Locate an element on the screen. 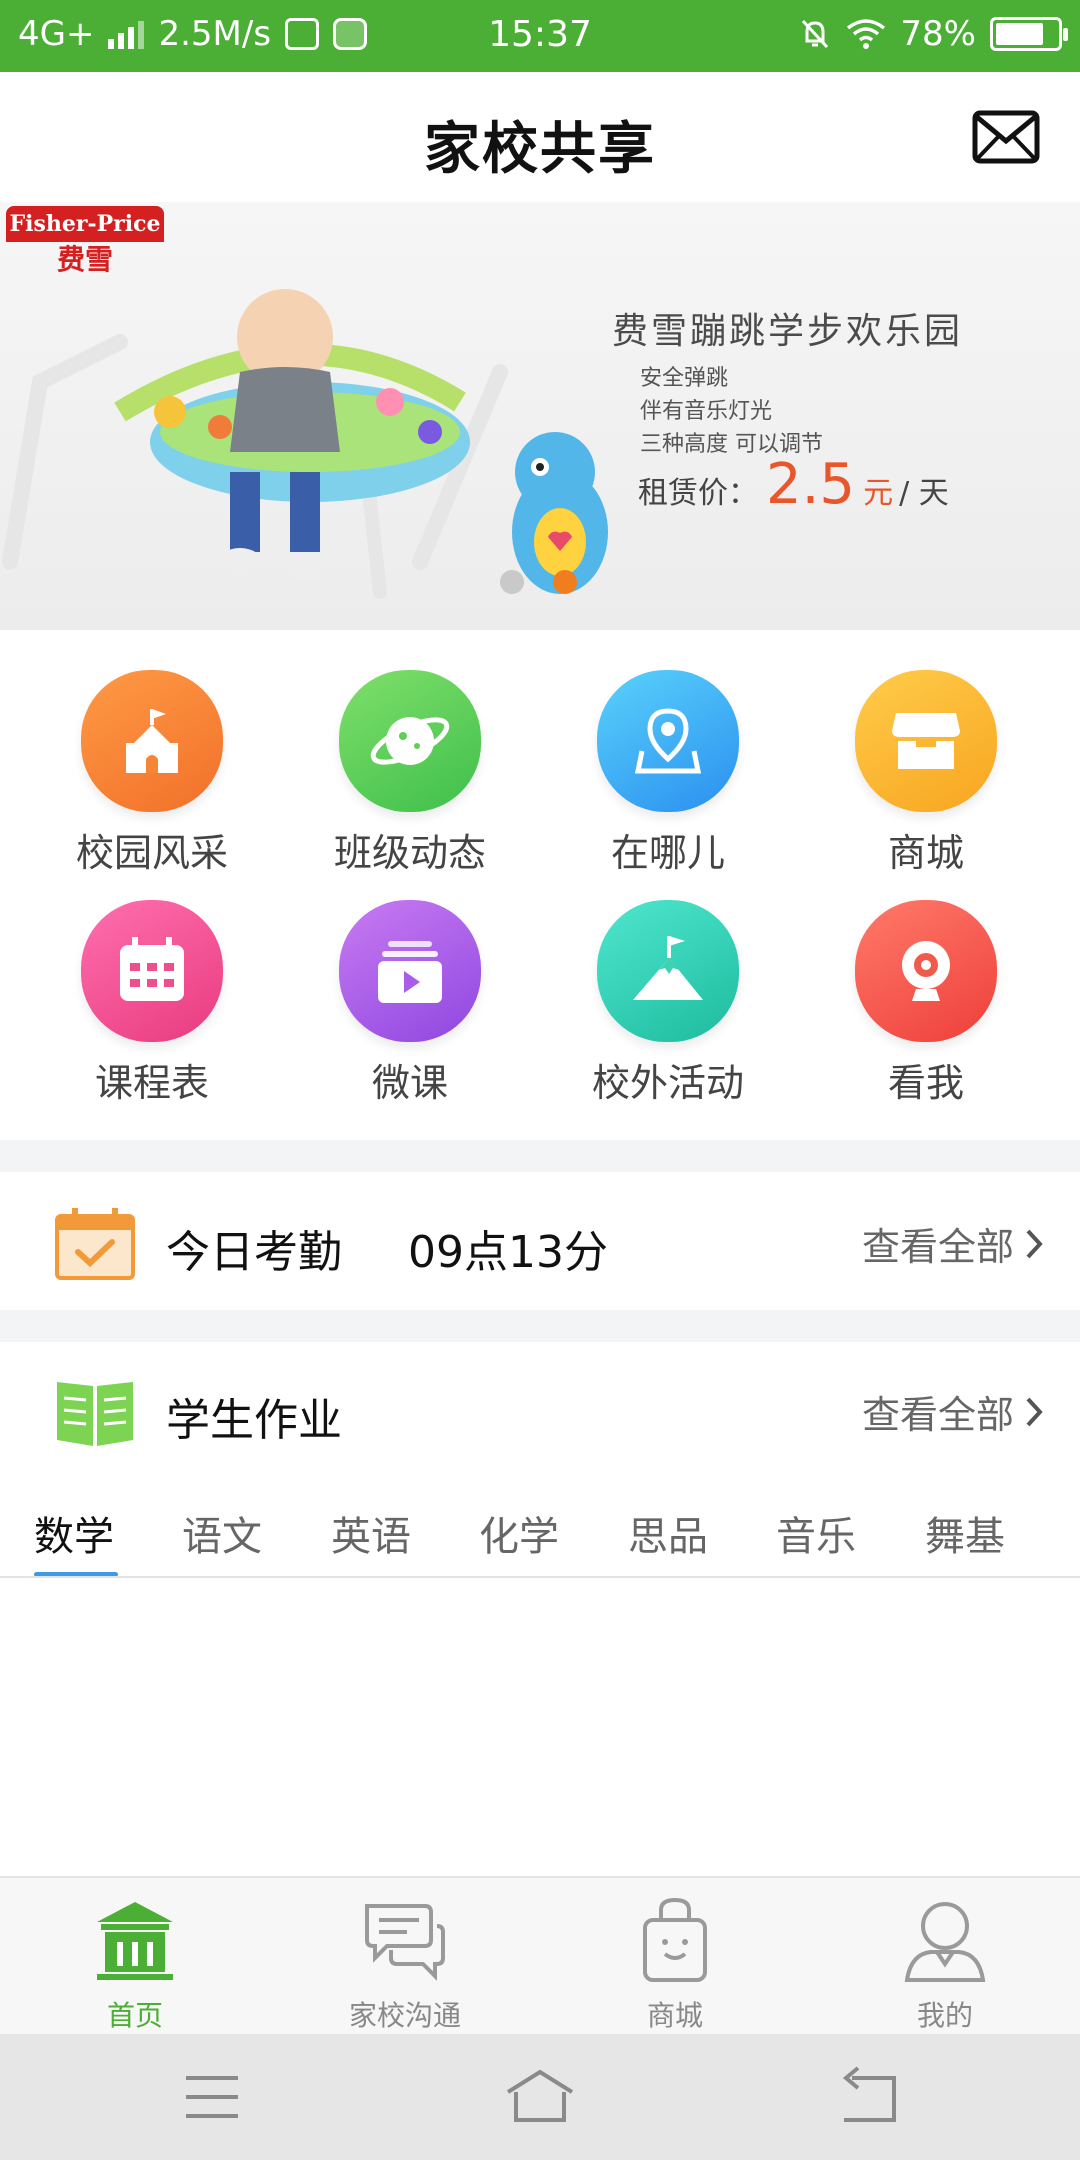  attendance-calendar-icon is located at coordinates (95, 1244).